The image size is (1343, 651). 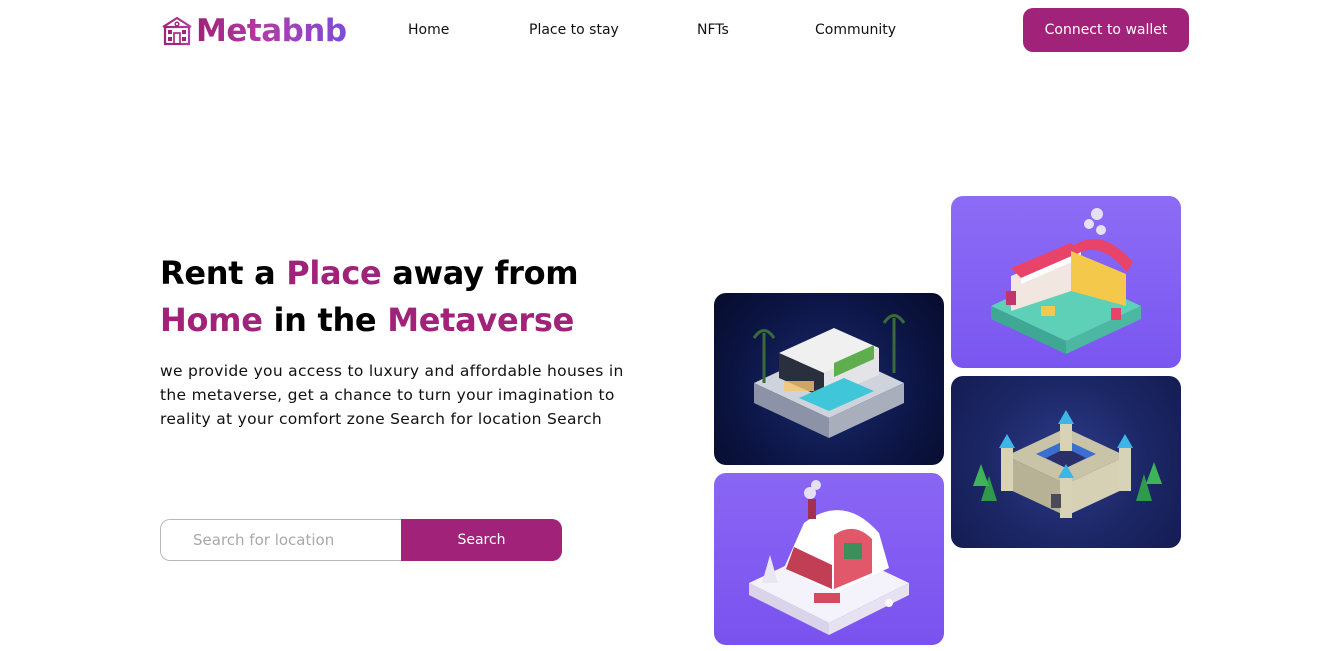 I want to click on snow-cottage-illustration, so click(x=829, y=557).